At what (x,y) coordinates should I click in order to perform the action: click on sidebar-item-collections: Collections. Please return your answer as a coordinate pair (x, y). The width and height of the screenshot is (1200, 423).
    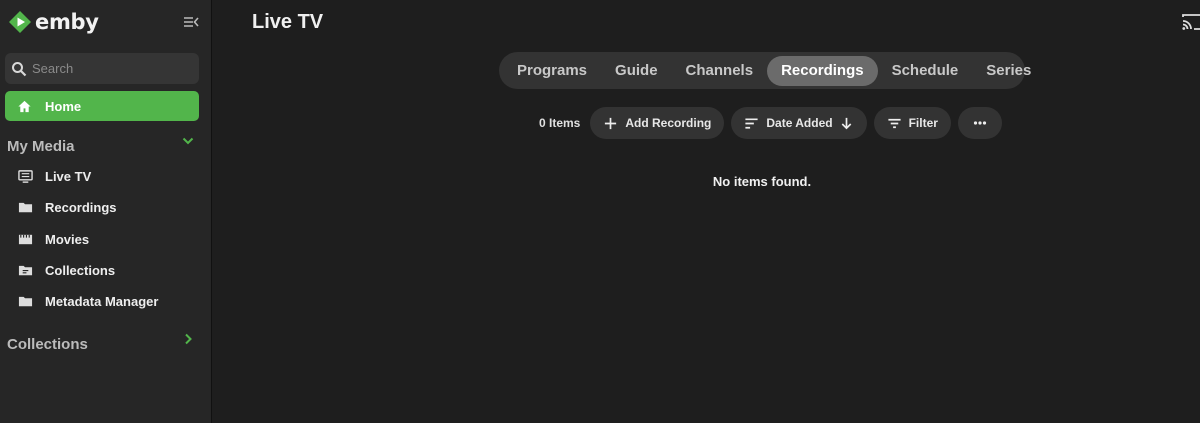
    Looking at the image, I should click on (66, 270).